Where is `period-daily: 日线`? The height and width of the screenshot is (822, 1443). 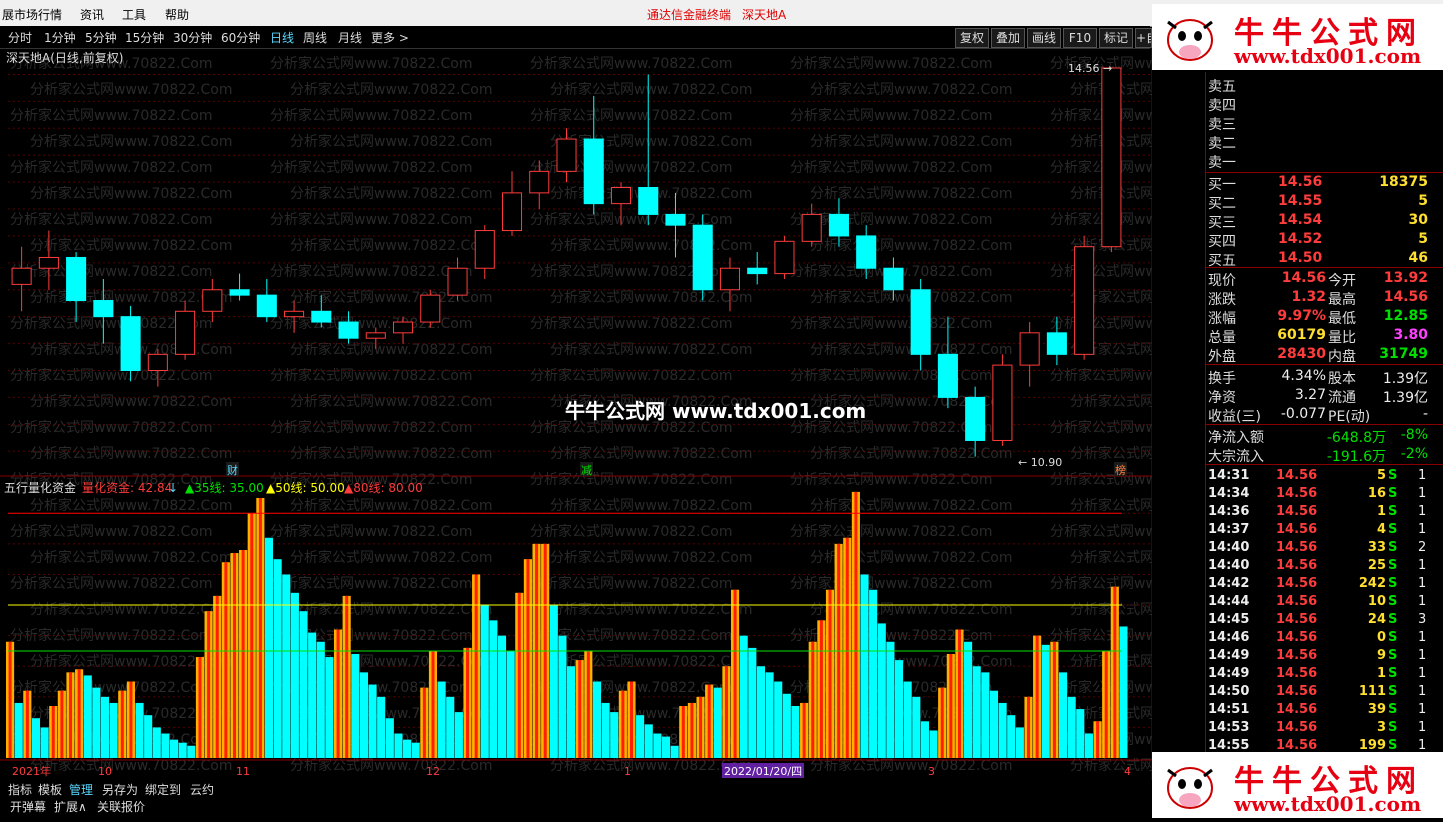
period-daily: 日线 is located at coordinates (282, 37).